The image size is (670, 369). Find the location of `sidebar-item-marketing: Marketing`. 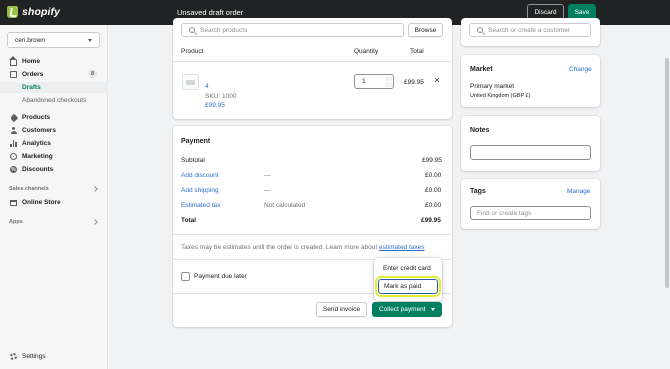

sidebar-item-marketing: Marketing is located at coordinates (54, 156).